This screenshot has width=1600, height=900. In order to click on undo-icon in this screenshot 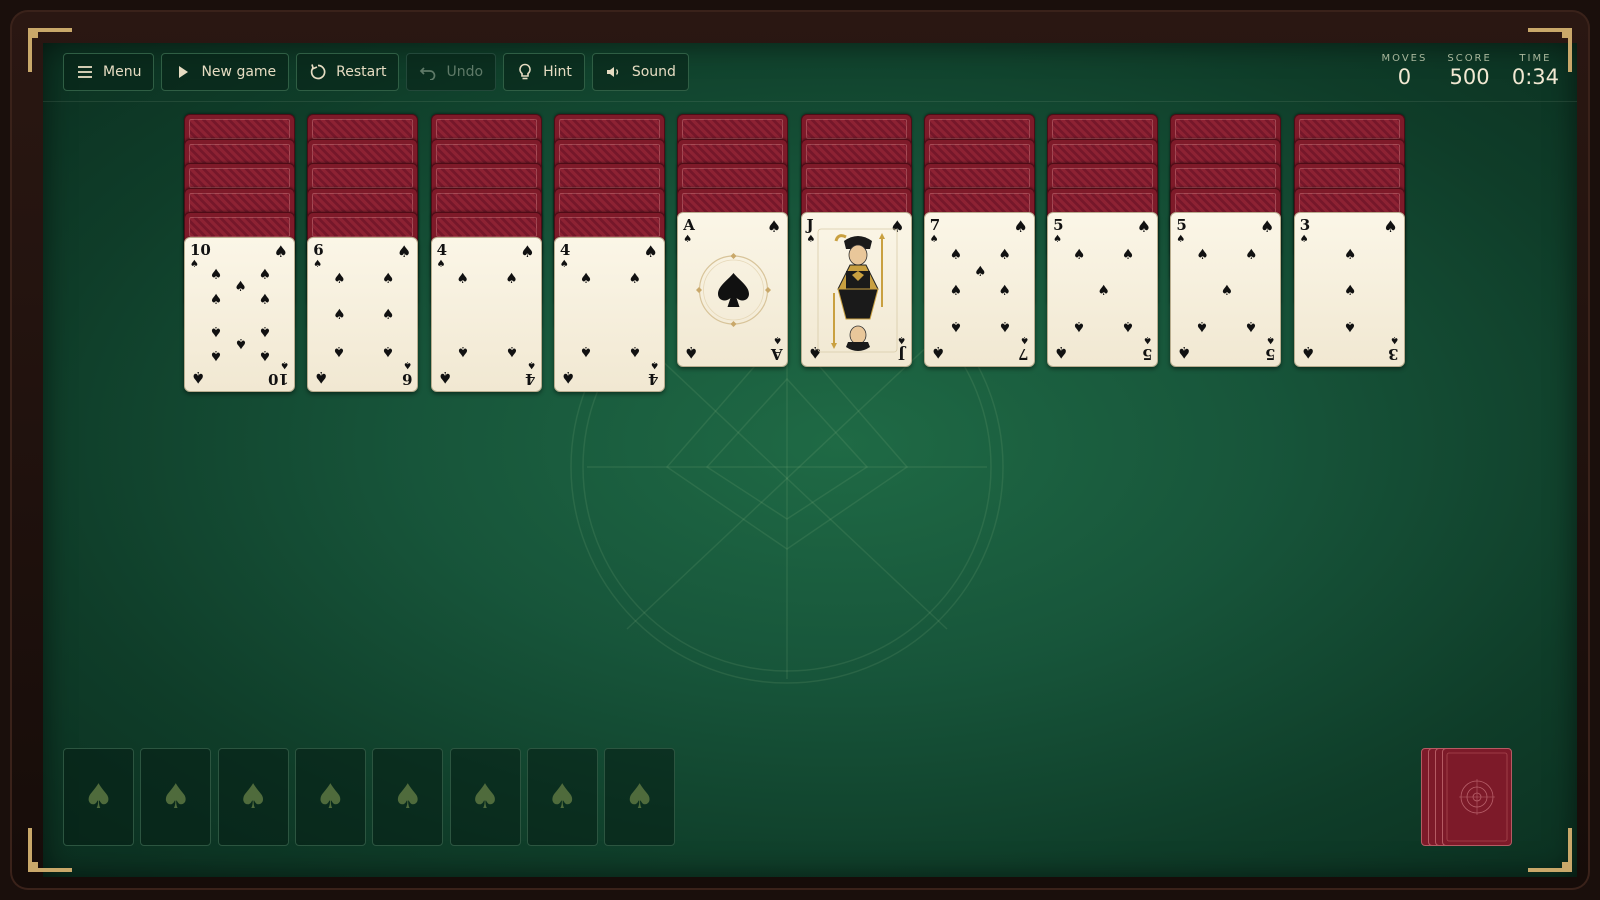, I will do `click(428, 72)`.